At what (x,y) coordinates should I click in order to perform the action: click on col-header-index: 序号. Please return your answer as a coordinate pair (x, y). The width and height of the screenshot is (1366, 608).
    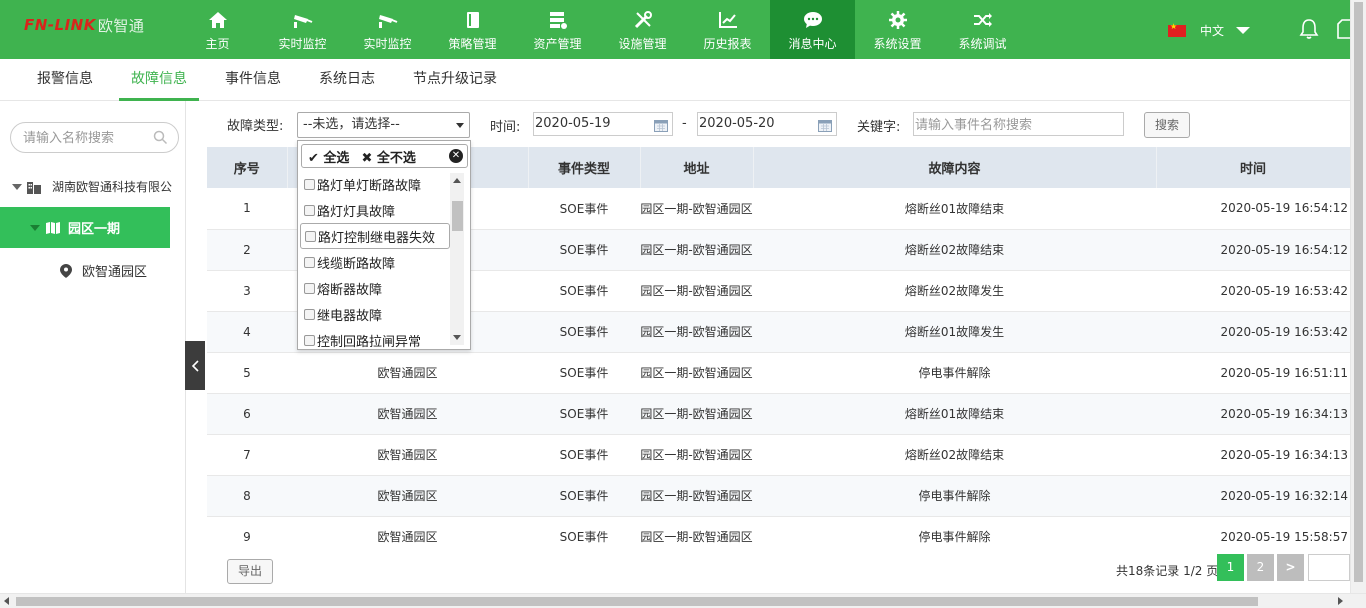
    Looking at the image, I should click on (247, 167).